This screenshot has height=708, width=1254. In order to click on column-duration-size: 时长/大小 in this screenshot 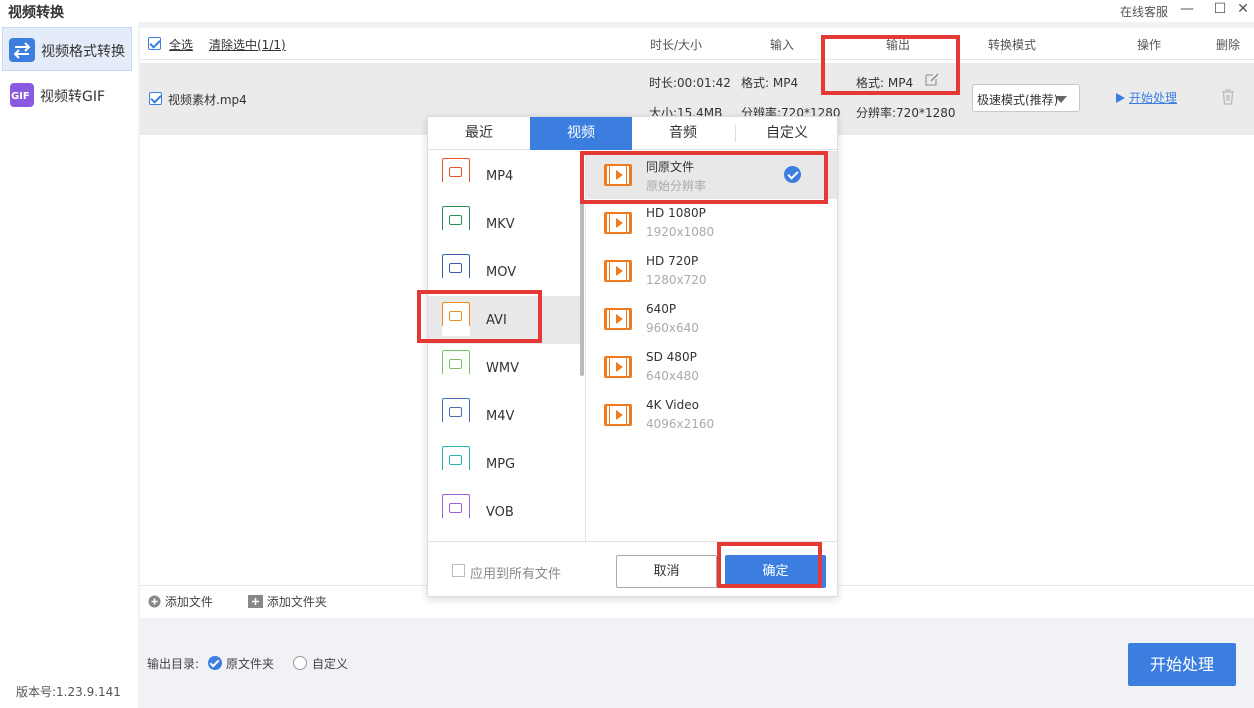, I will do `click(676, 45)`.